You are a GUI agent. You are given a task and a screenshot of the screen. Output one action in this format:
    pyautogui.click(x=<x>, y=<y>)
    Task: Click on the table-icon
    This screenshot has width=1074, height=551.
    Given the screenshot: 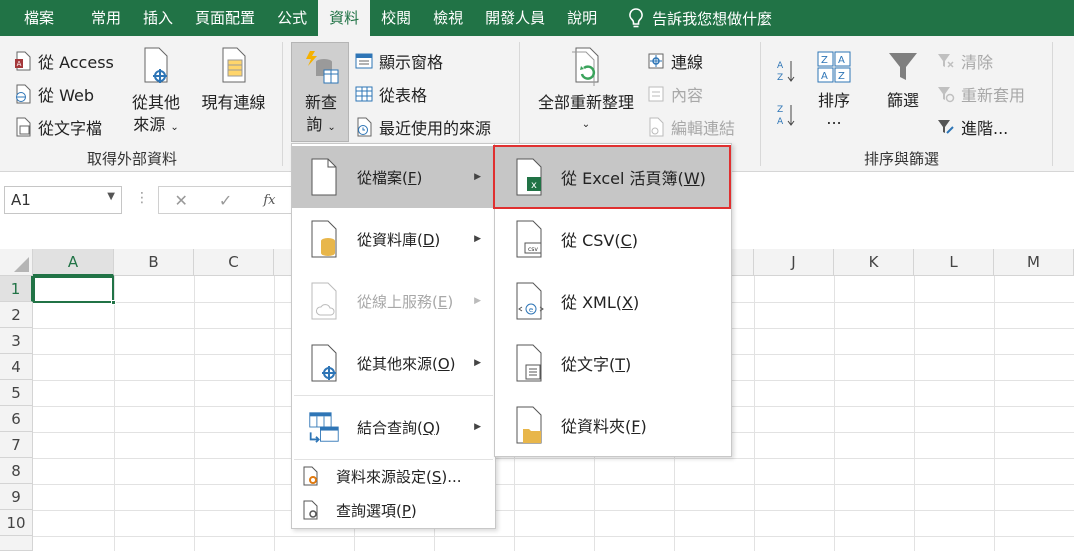 What is the action you would take?
    pyautogui.click(x=364, y=94)
    